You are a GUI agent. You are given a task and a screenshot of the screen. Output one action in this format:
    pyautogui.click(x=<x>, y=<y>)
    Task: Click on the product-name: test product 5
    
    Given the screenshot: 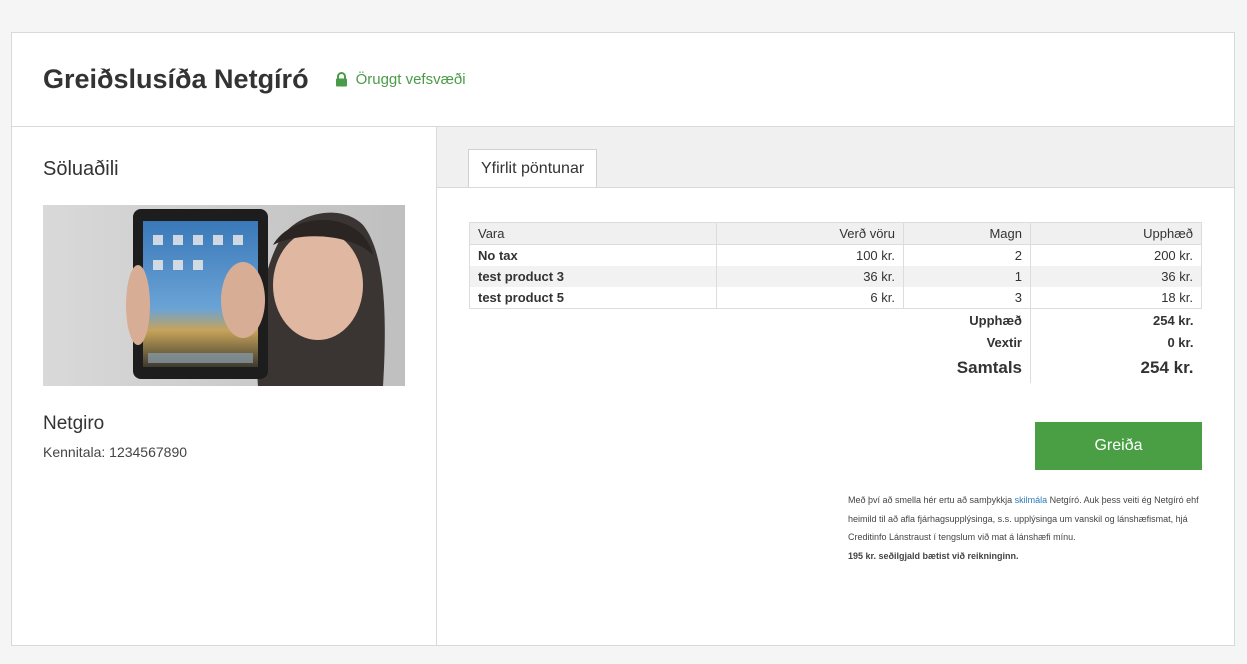 What is the action you would take?
    pyautogui.click(x=593, y=298)
    